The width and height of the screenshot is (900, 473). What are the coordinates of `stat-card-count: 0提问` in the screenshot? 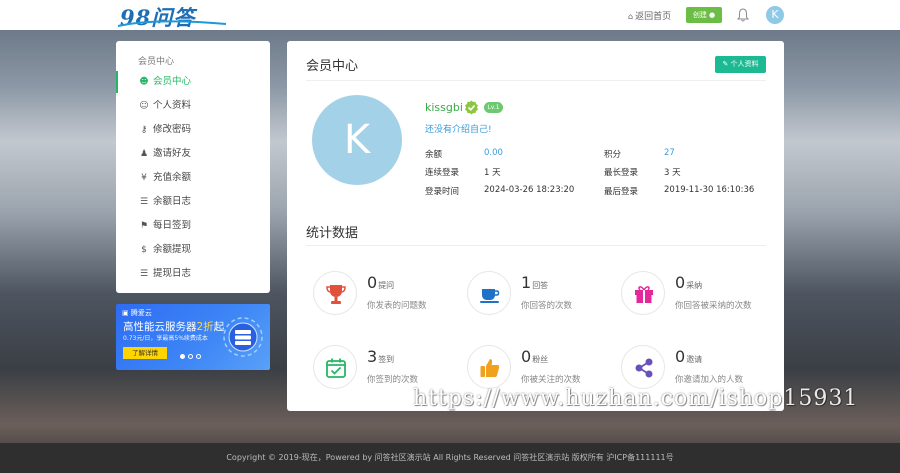 It's located at (380, 282).